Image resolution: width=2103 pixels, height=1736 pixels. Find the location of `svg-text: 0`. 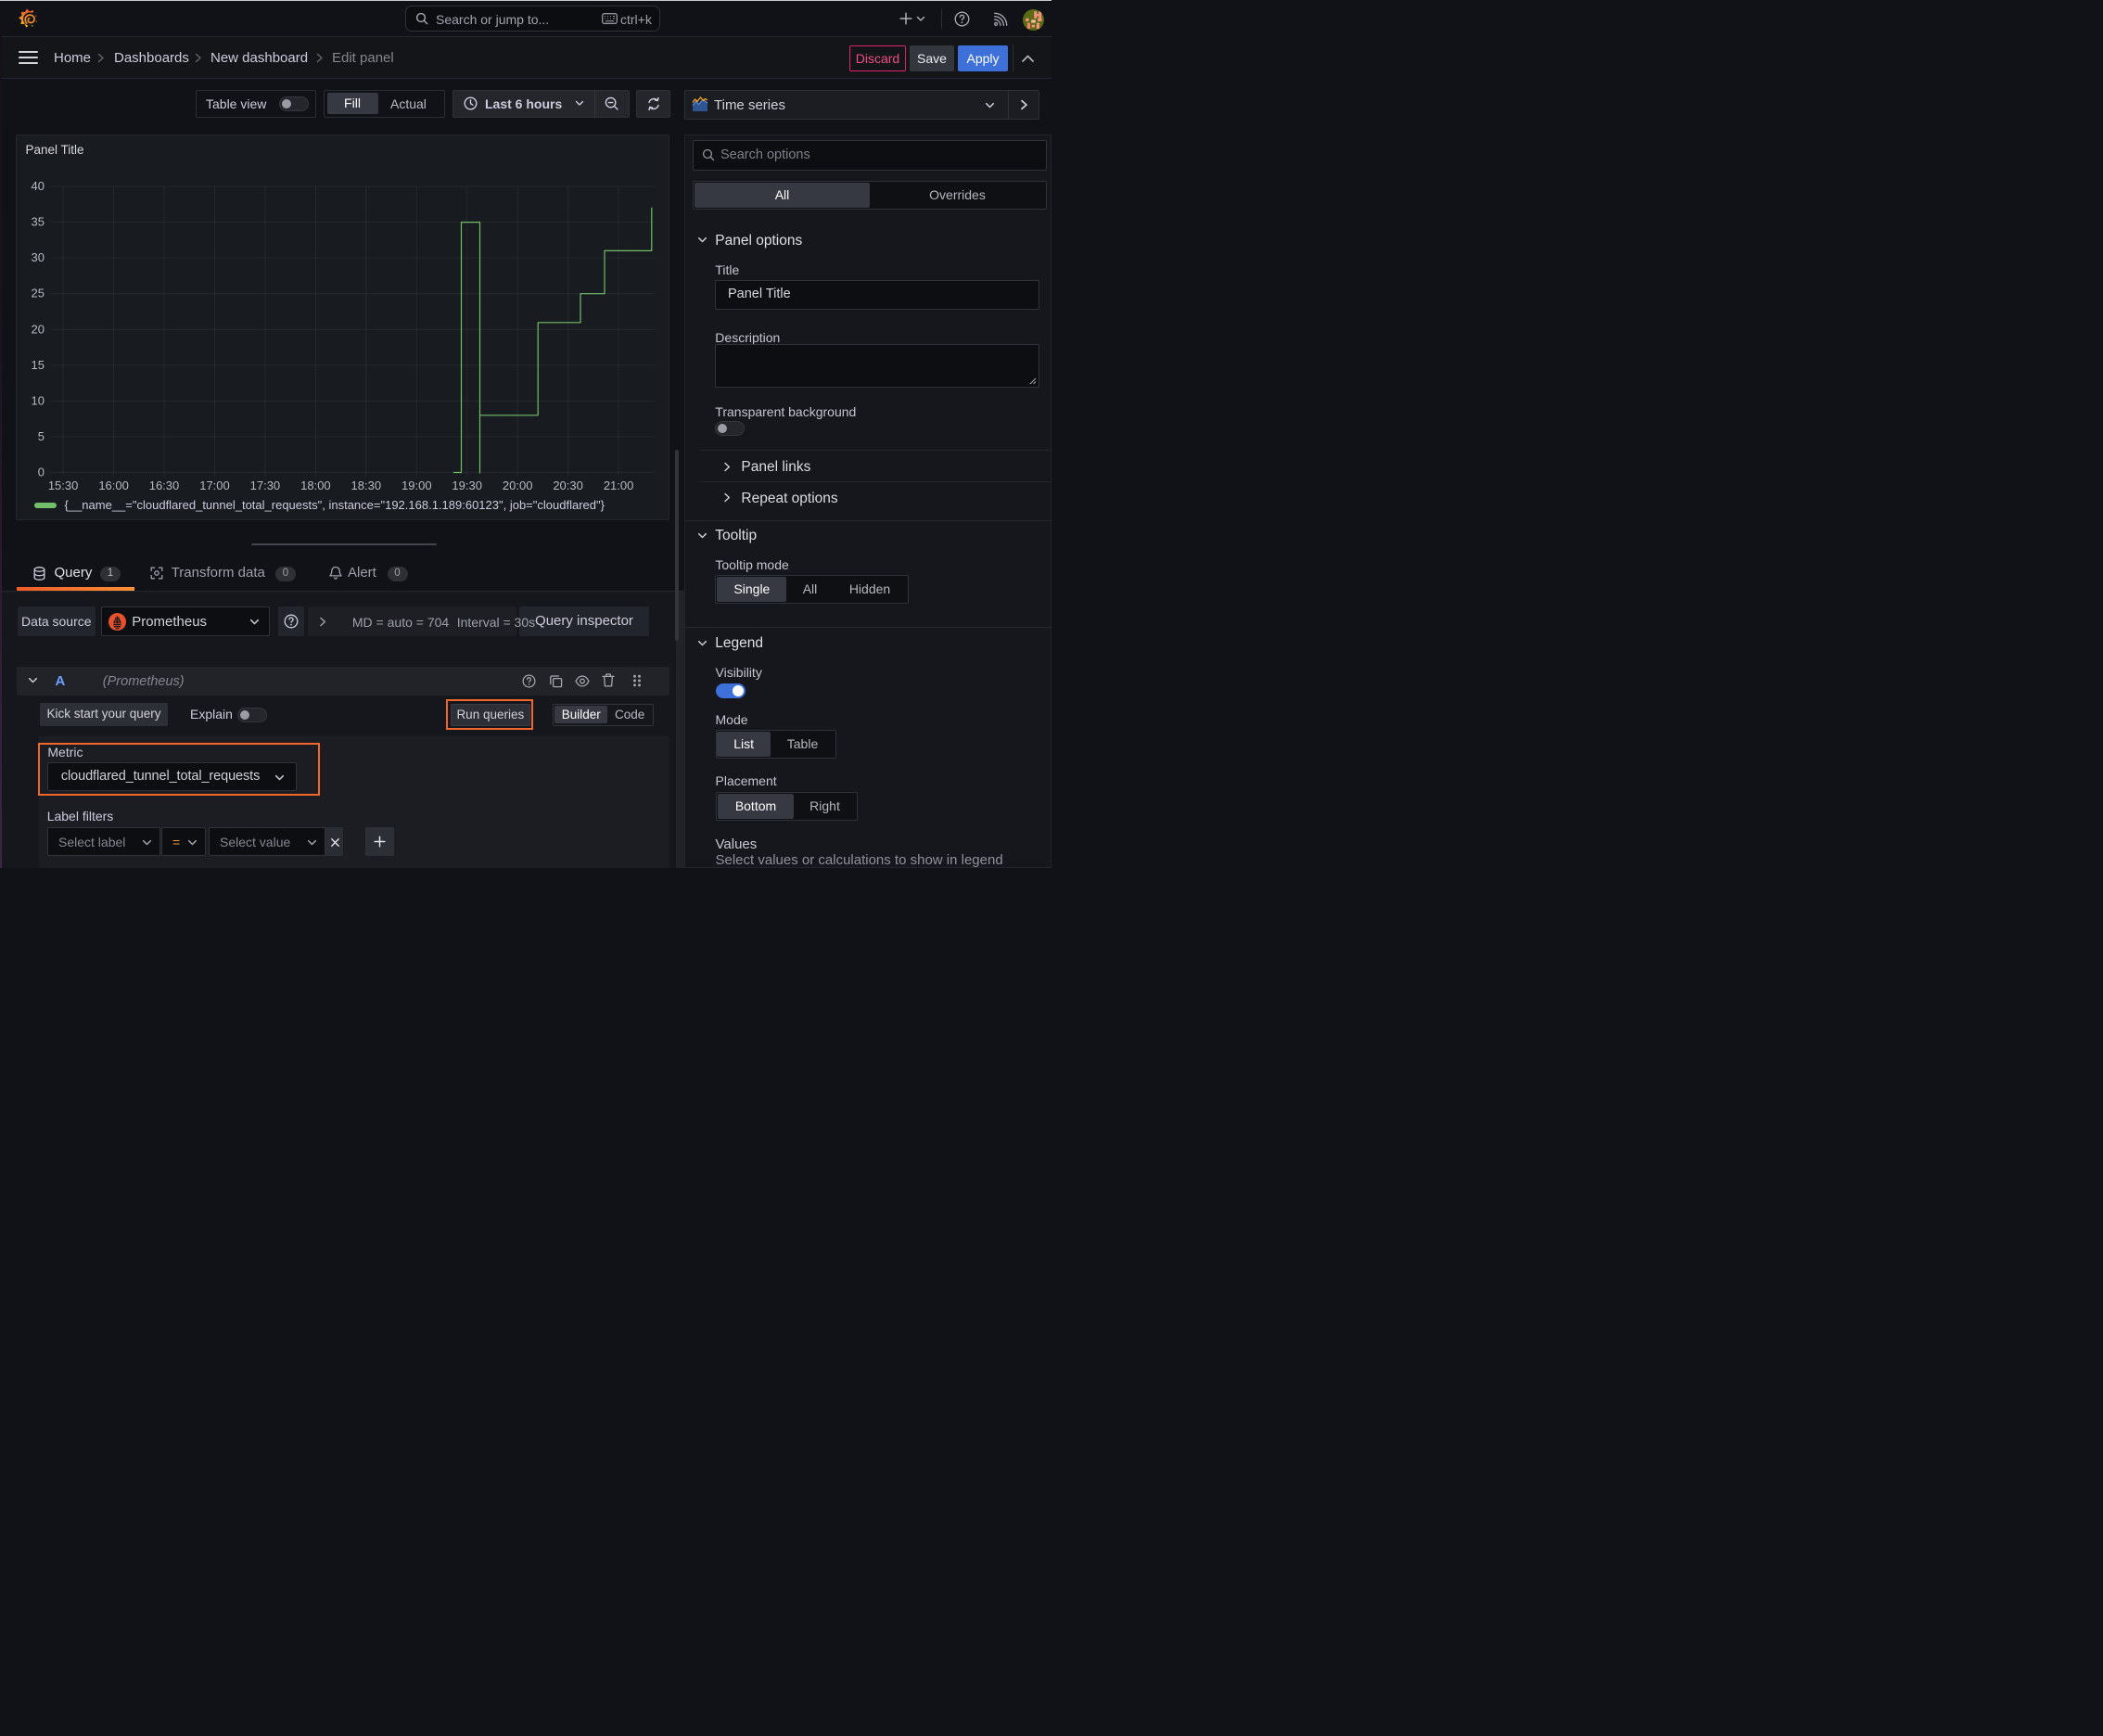

svg-text: 0 is located at coordinates (40, 472).